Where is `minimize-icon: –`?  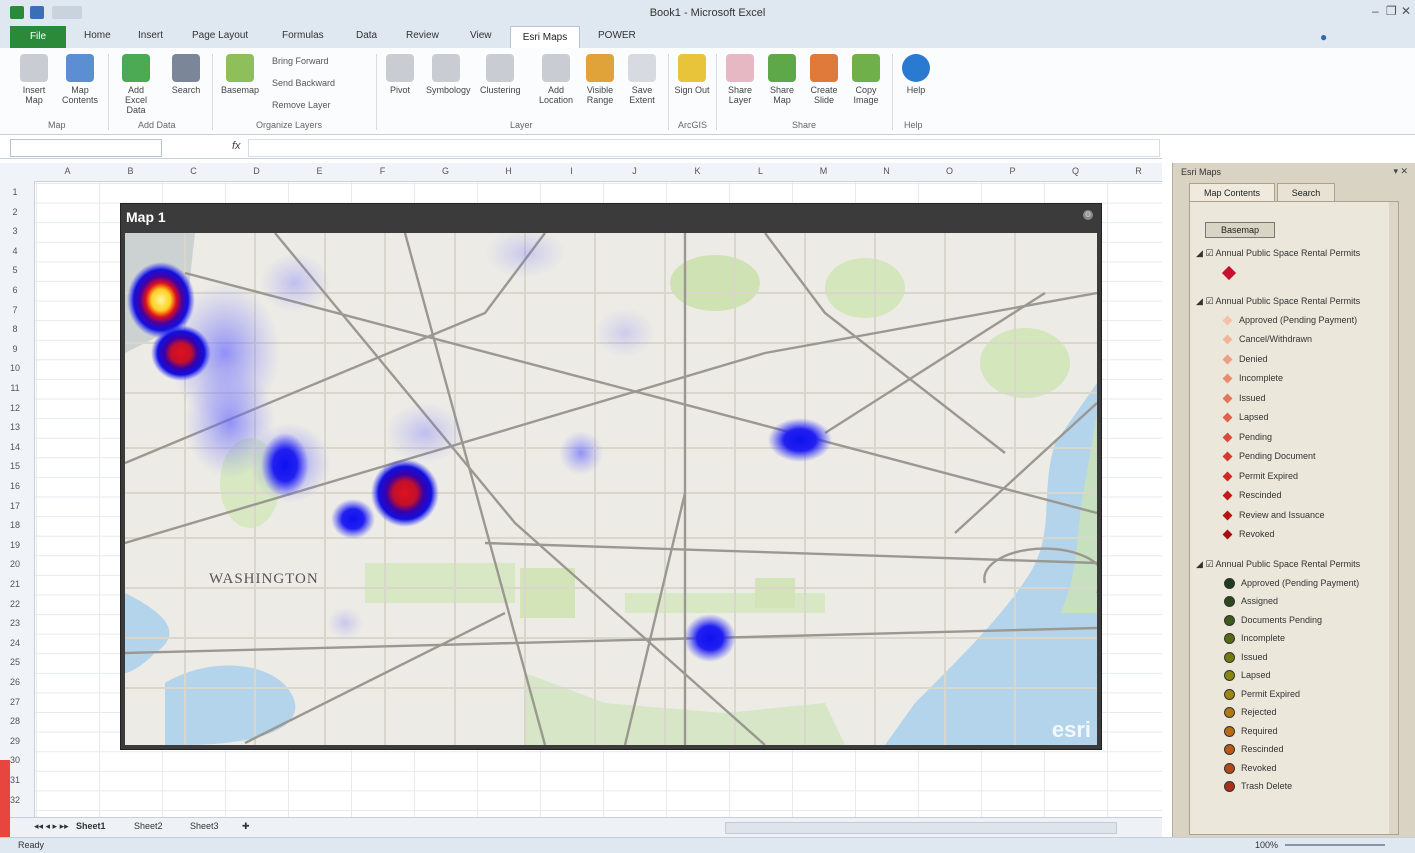
minimize-icon: – is located at coordinates (1375, 11).